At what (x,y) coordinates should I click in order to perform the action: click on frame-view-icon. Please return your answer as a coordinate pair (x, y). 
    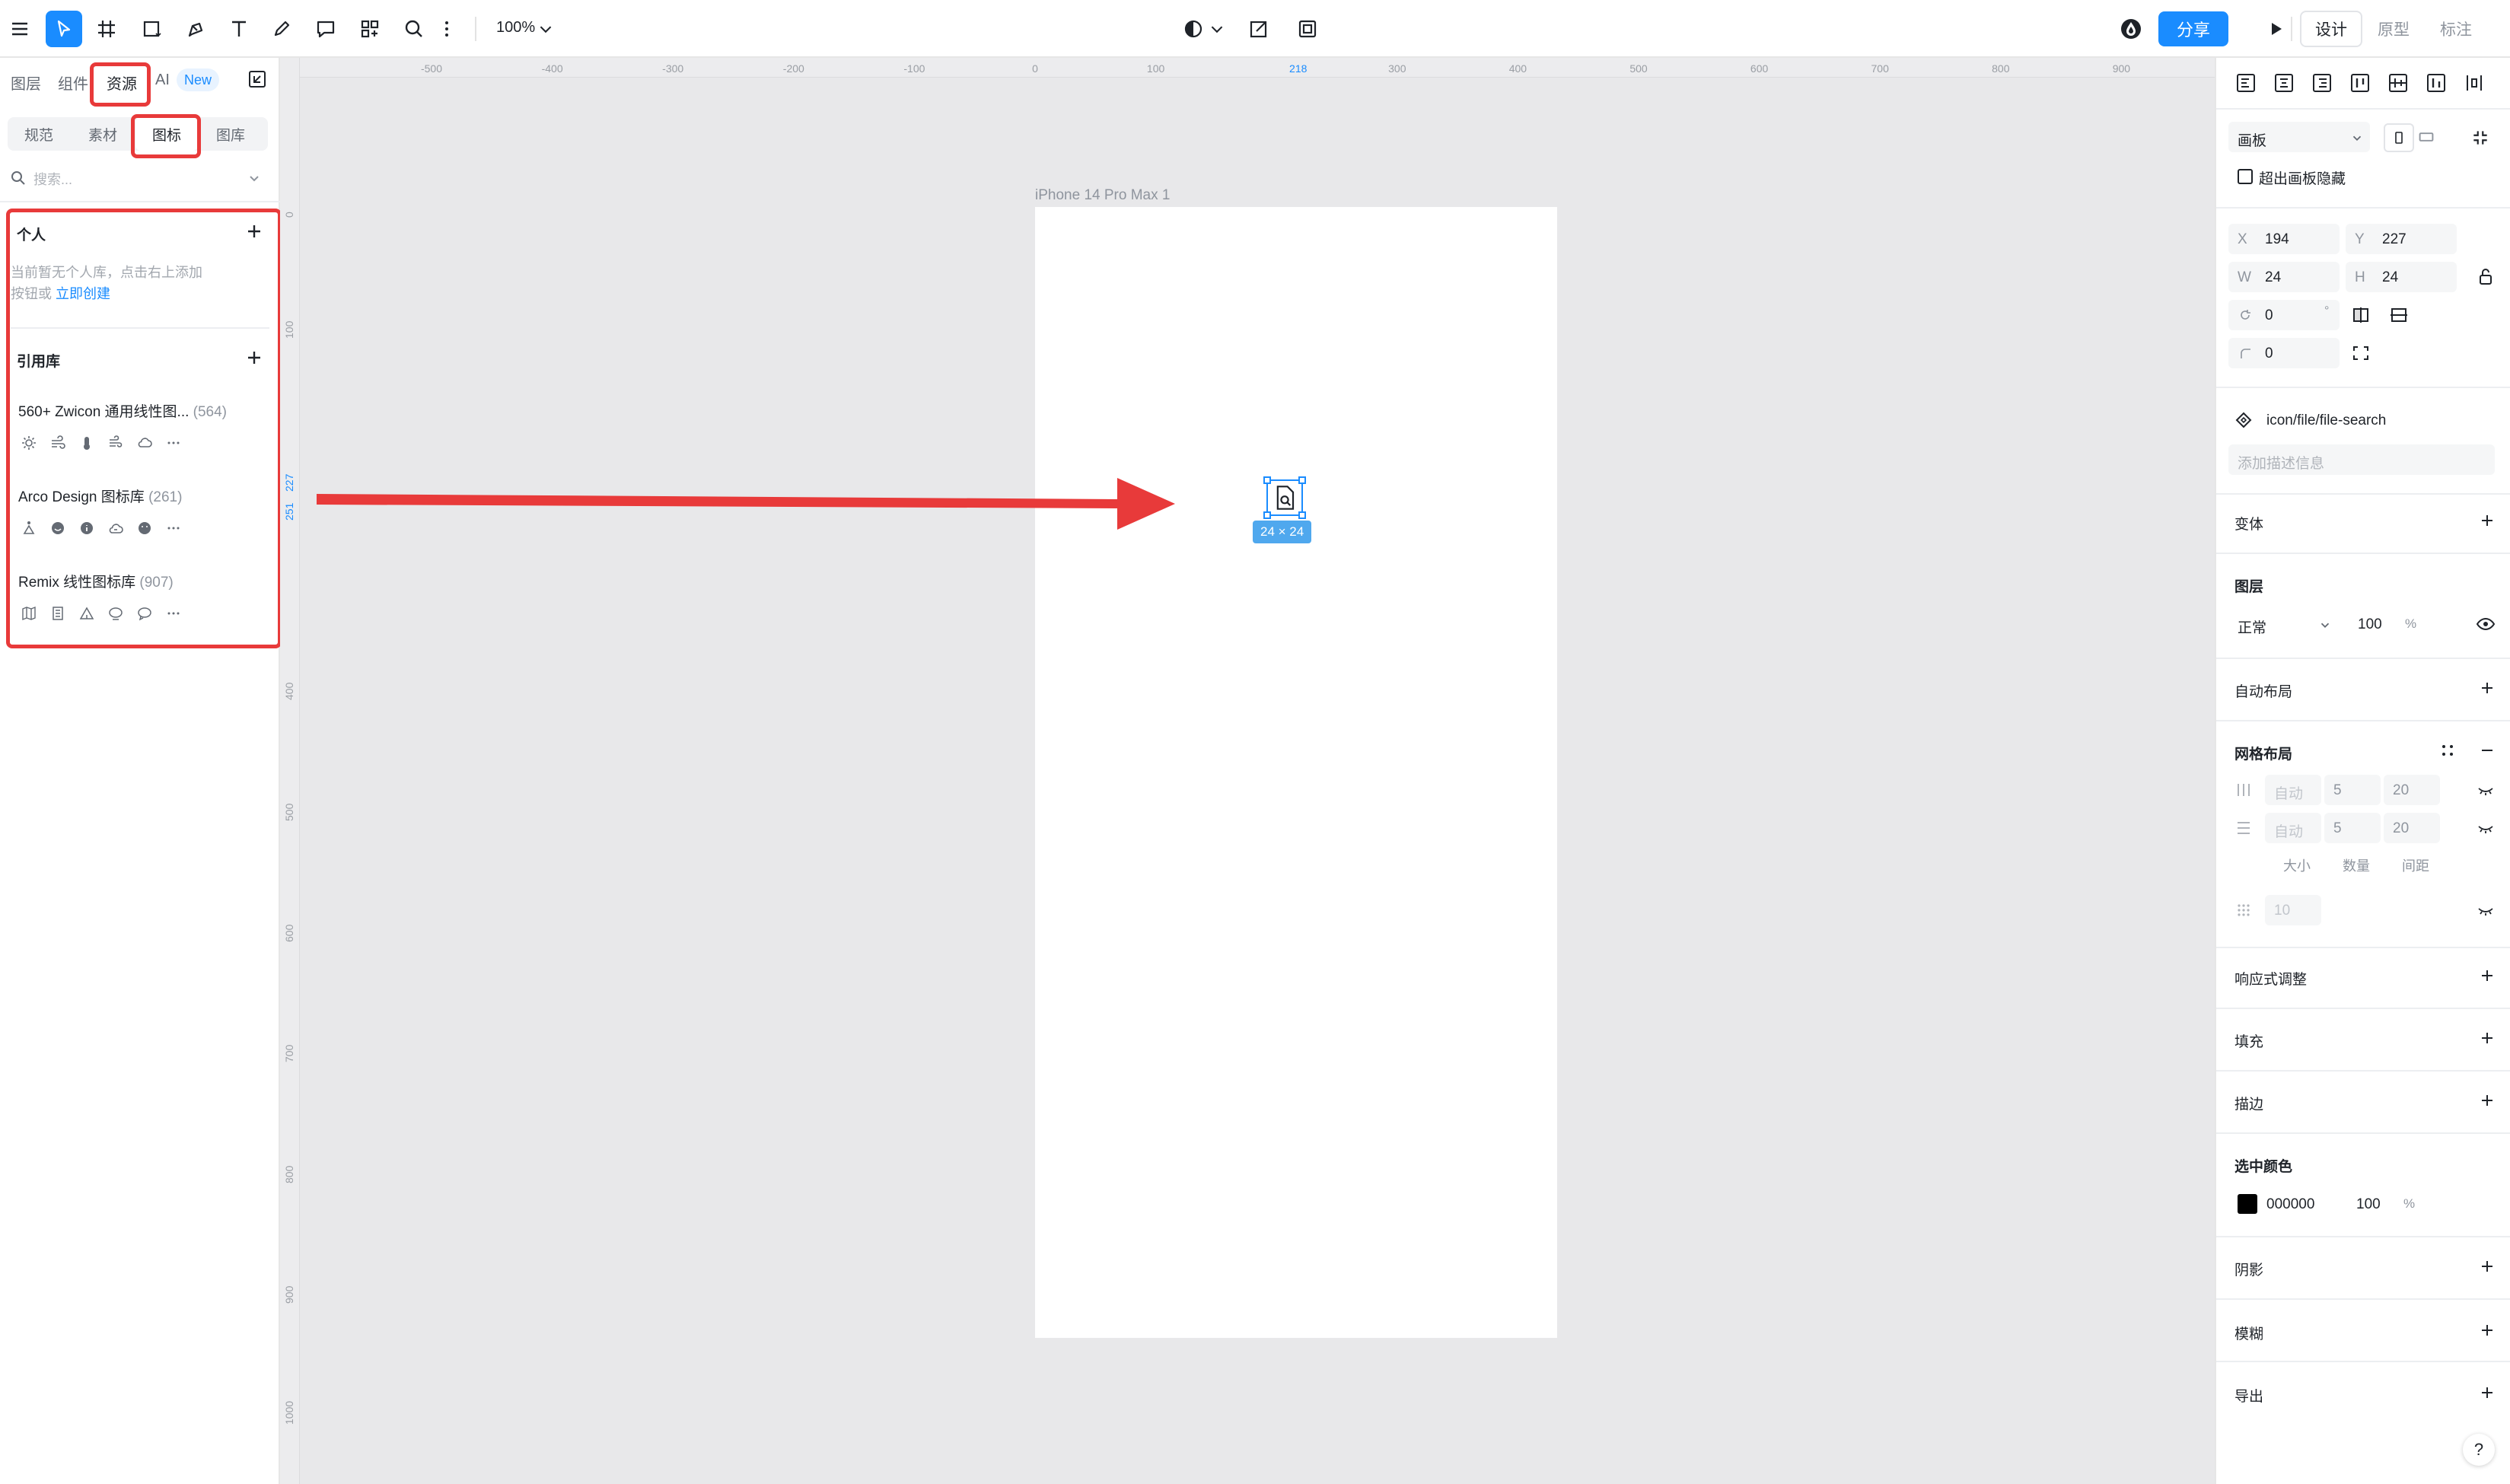
    Looking at the image, I should click on (1307, 29).